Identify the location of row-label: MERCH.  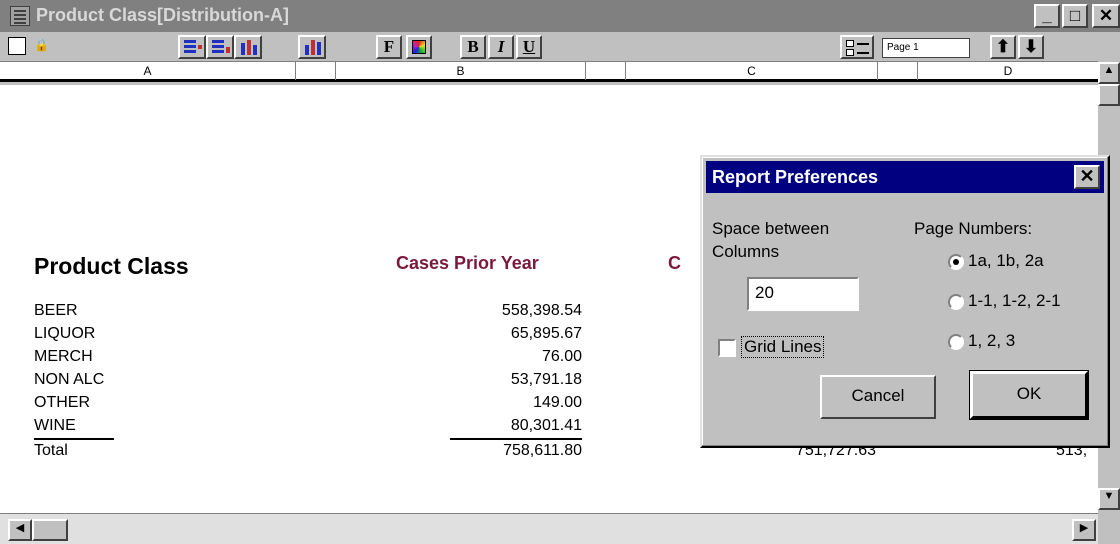
(63, 356).